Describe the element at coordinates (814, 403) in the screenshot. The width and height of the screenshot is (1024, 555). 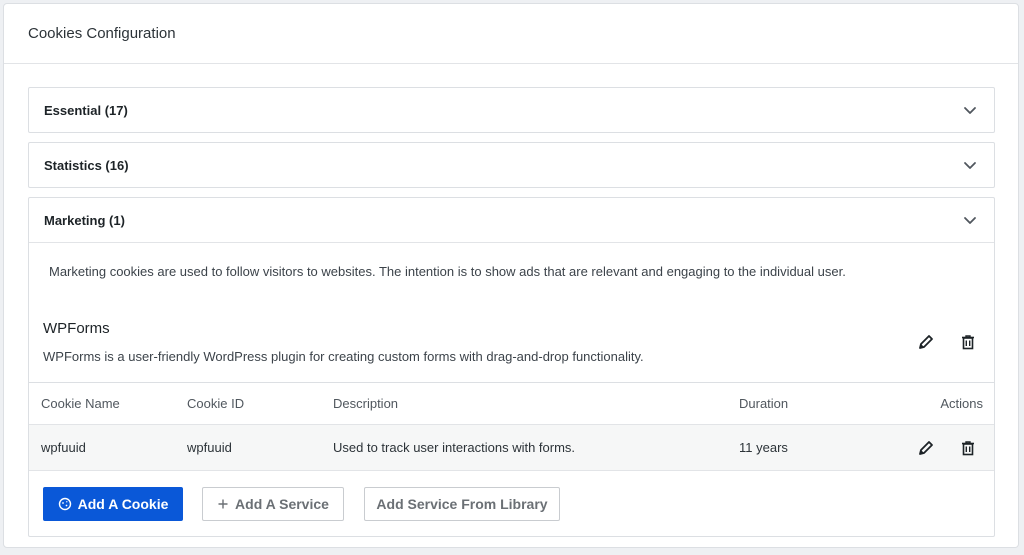
I see `header-duration: Duration` at that location.